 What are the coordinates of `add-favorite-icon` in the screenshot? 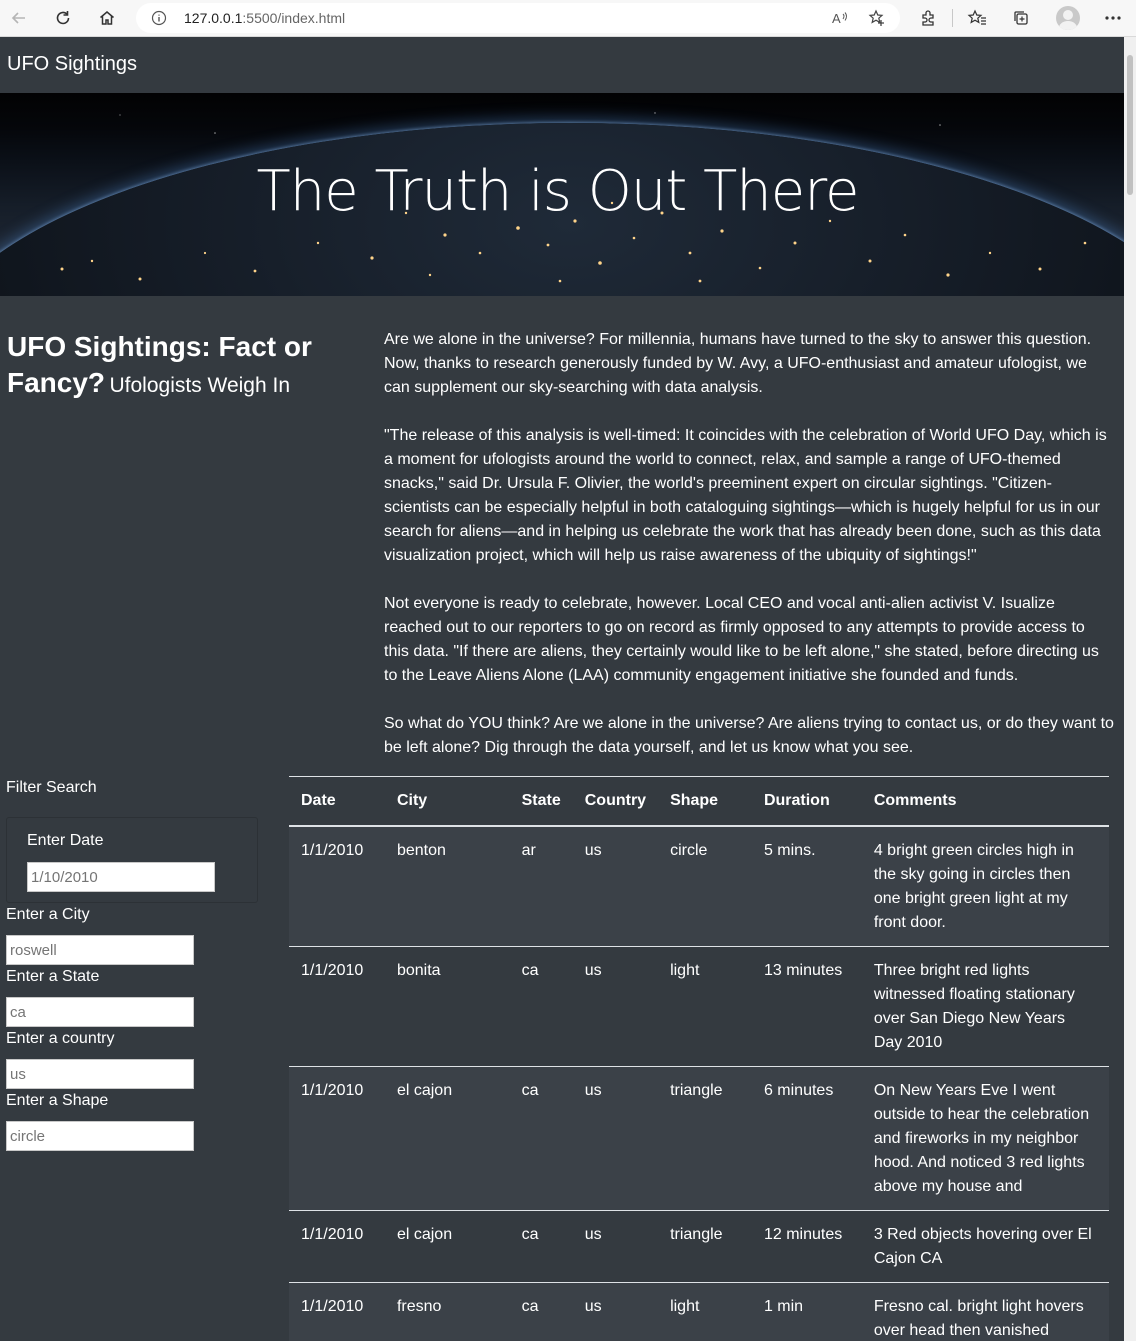 It's located at (877, 18).